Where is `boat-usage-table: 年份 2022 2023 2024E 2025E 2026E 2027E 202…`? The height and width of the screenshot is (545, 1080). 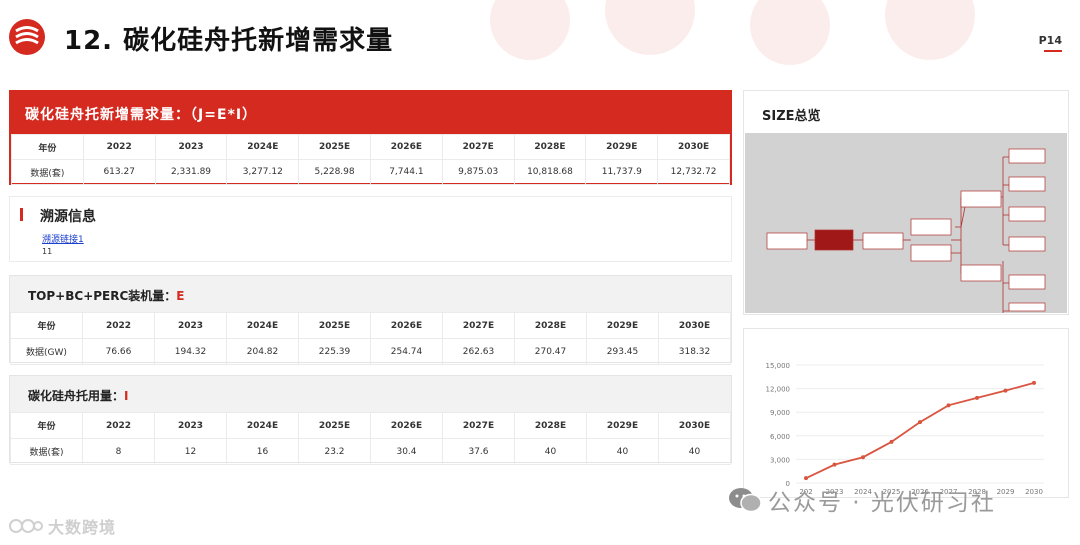
boat-usage-table: 年份 2022 2023 2024E 2025E 2026E 2027E 202… is located at coordinates (370, 438).